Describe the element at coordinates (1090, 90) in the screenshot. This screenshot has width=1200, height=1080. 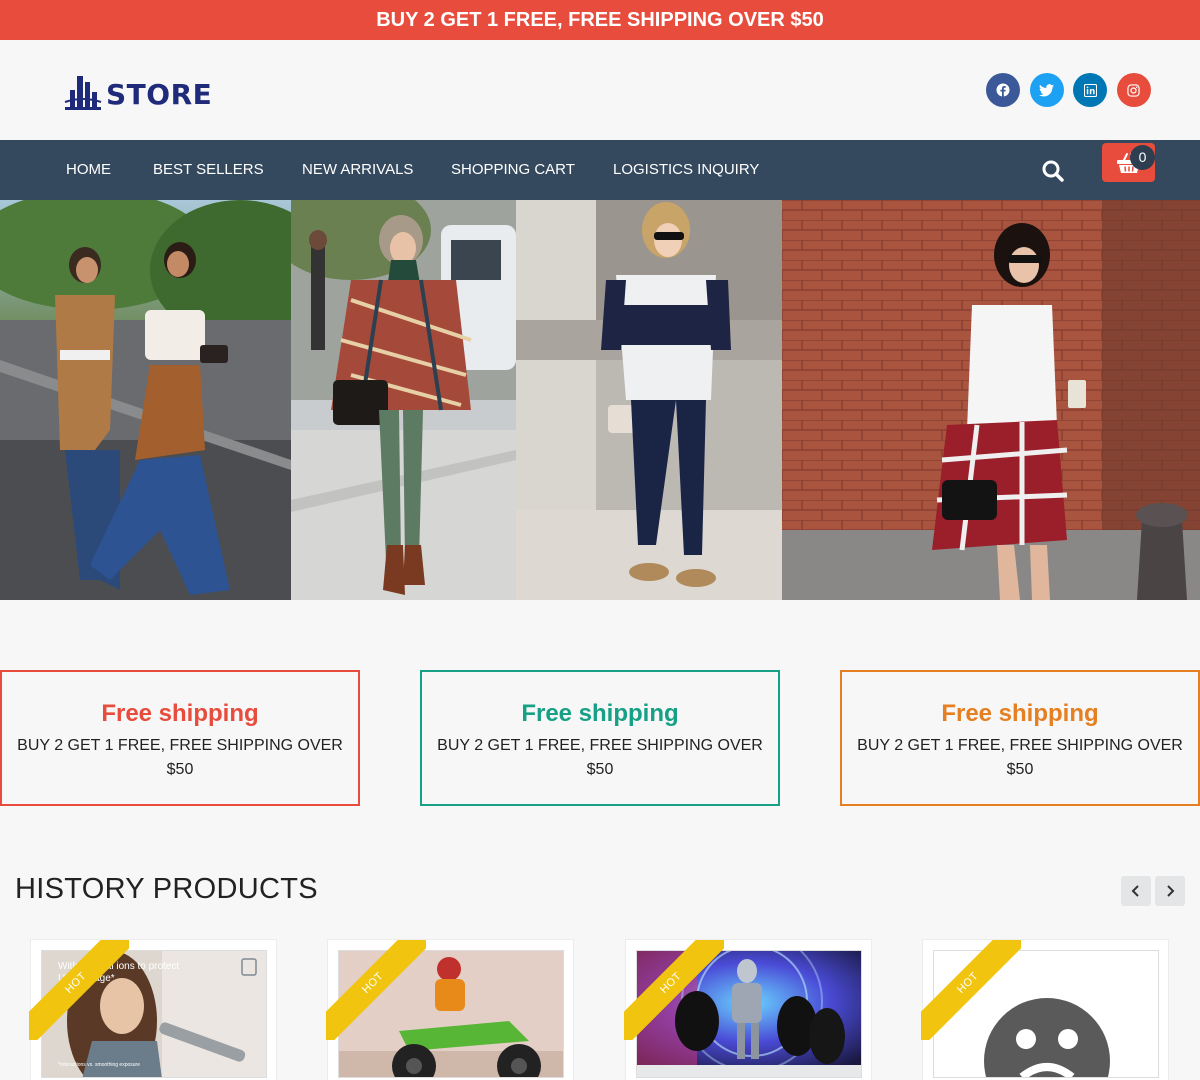
I see `linkedin-icon` at that location.